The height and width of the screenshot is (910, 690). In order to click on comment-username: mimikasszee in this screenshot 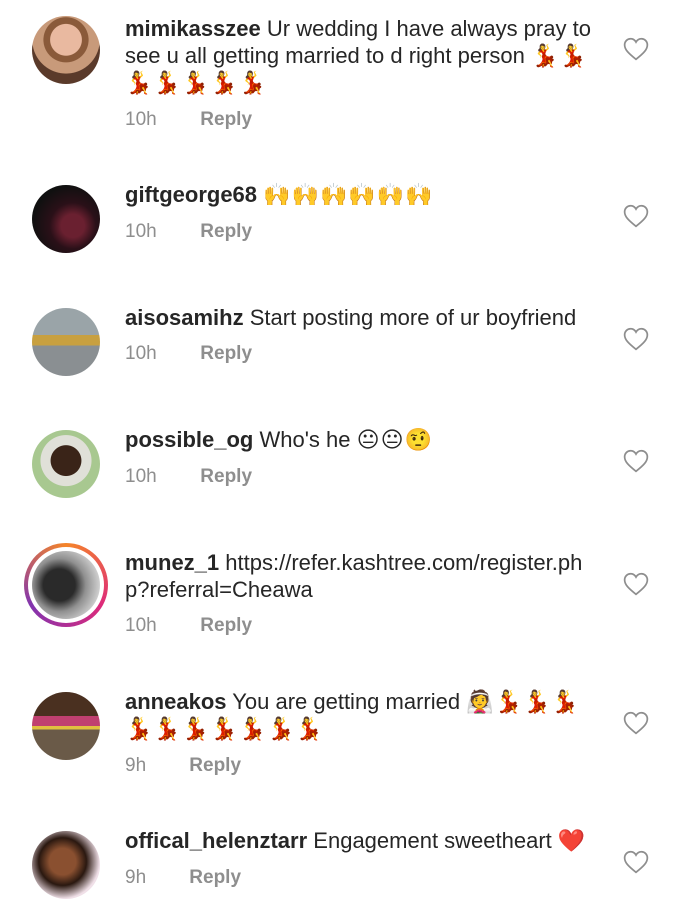, I will do `click(193, 28)`.